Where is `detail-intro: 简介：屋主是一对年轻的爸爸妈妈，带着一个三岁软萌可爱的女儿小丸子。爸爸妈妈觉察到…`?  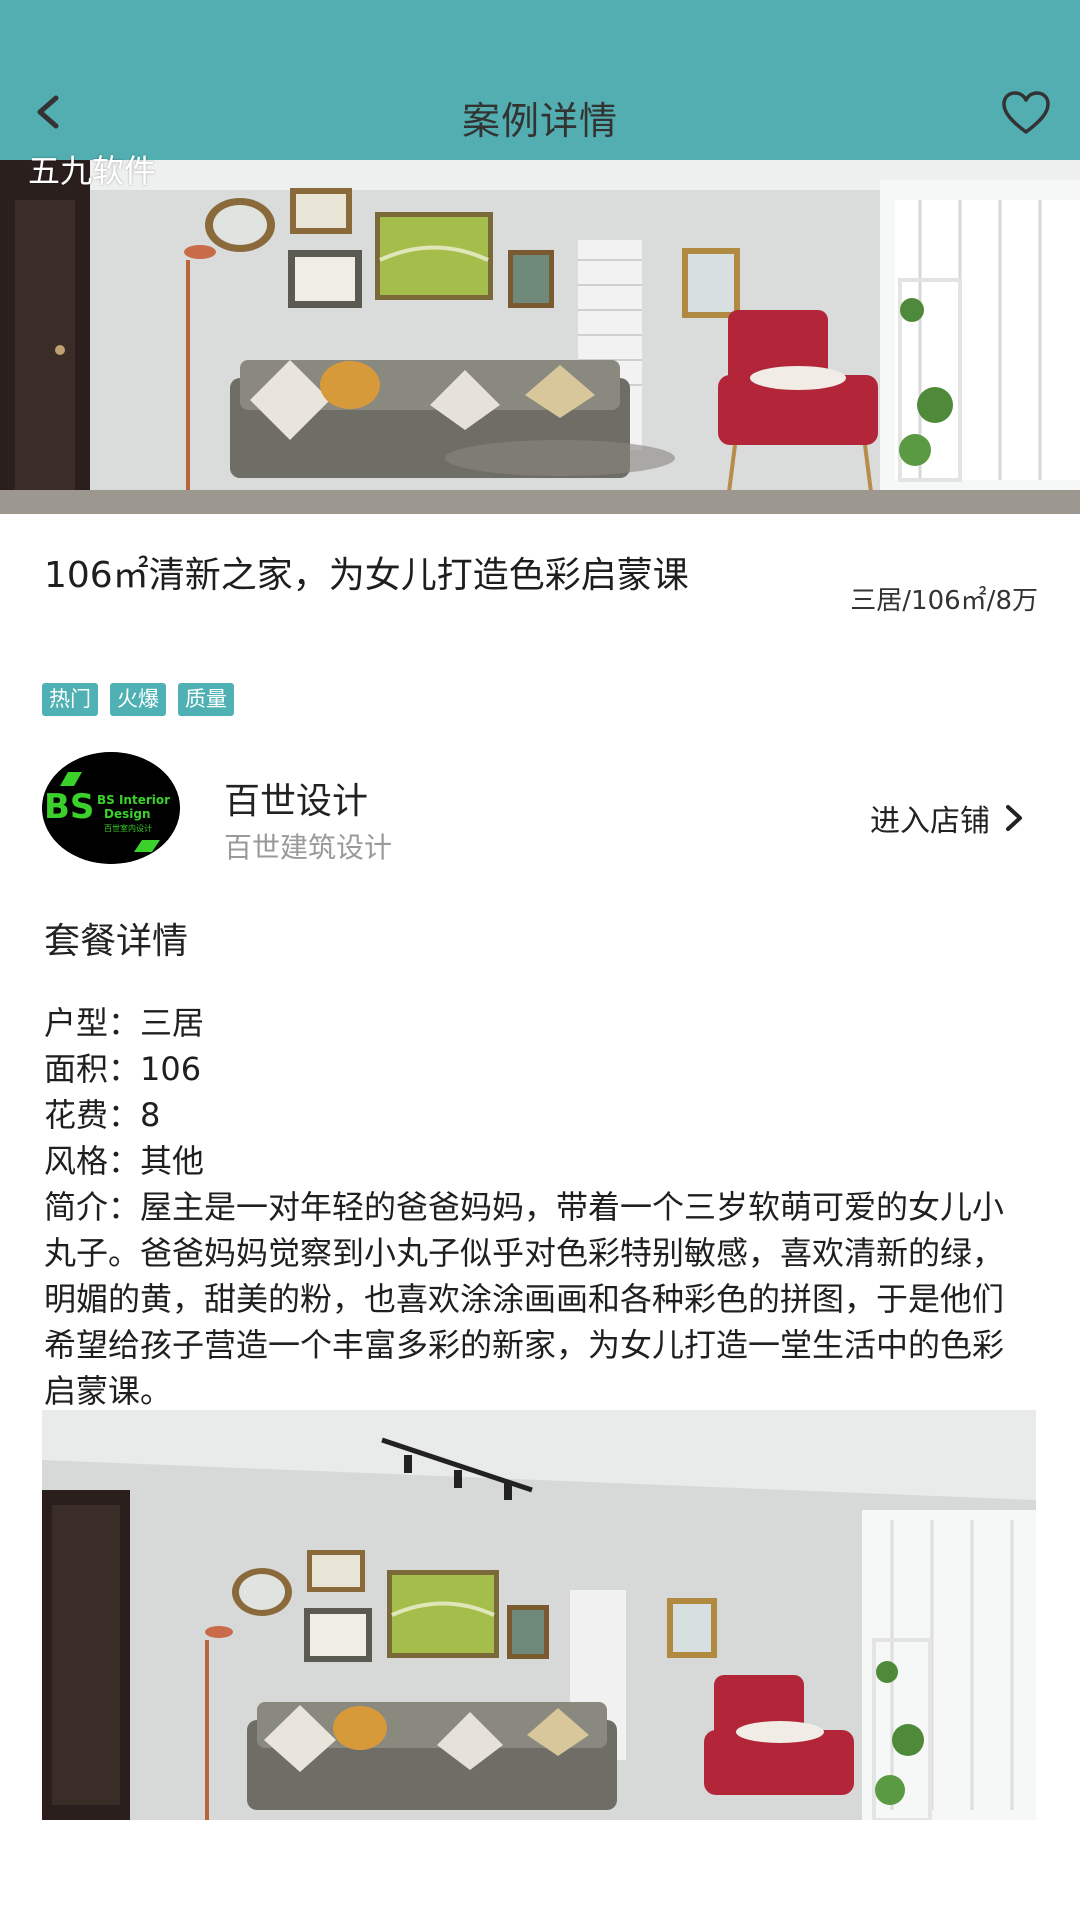
detail-intro: 简介：屋主是一对年轻的爸爸妈妈，带着一个三岁软萌可爱的女儿小丸子。爸爸妈妈觉察到… is located at coordinates (524, 1299).